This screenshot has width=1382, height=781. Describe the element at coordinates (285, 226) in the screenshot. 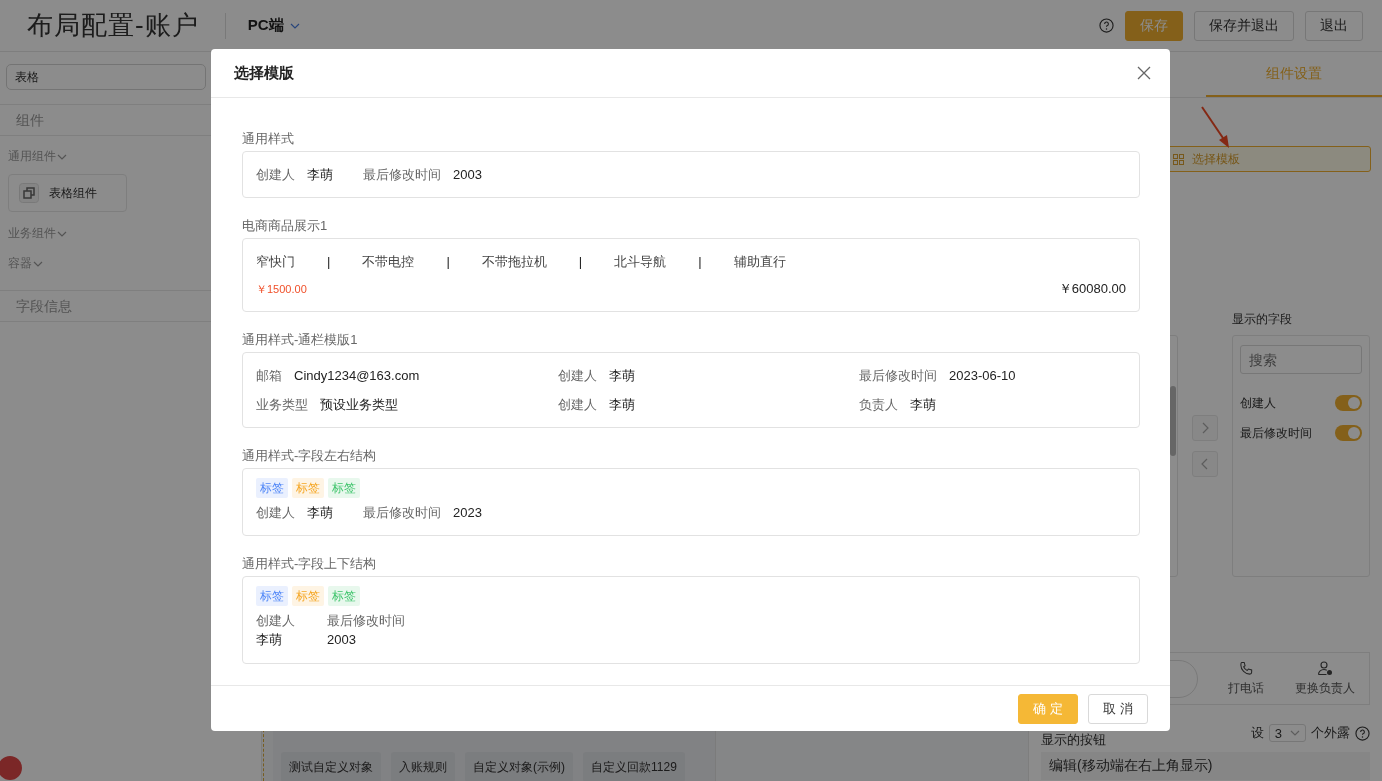

I see `template-title: 电商商品展示1` at that location.